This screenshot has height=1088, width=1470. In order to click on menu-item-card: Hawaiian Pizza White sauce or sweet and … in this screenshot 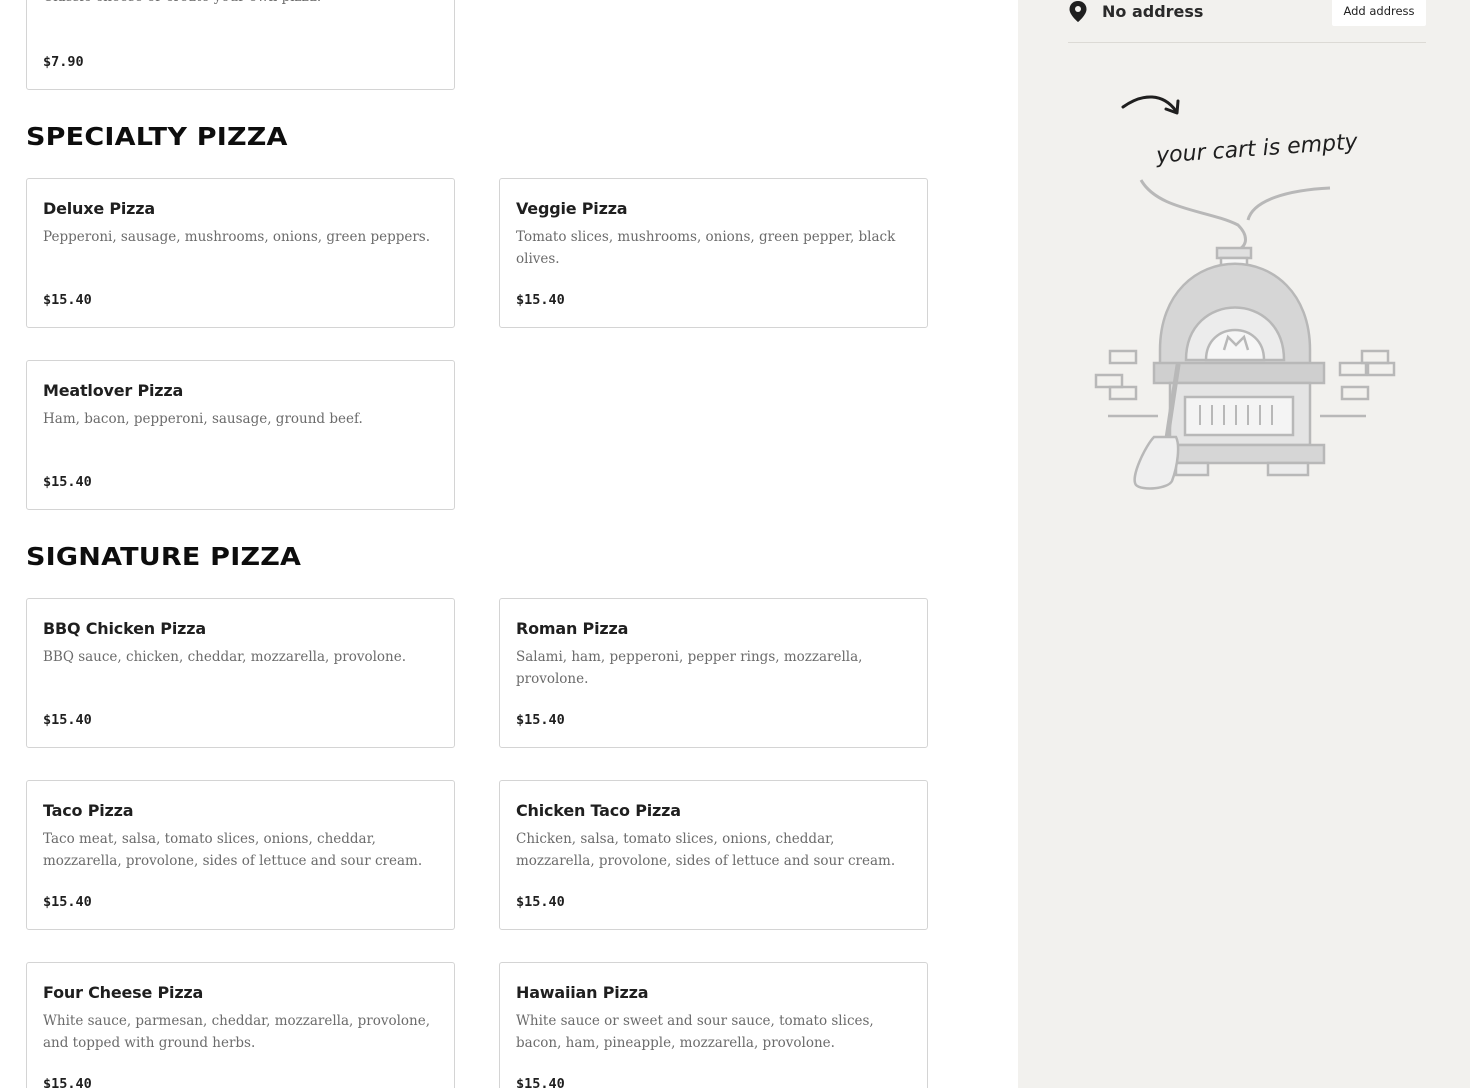, I will do `click(713, 1025)`.